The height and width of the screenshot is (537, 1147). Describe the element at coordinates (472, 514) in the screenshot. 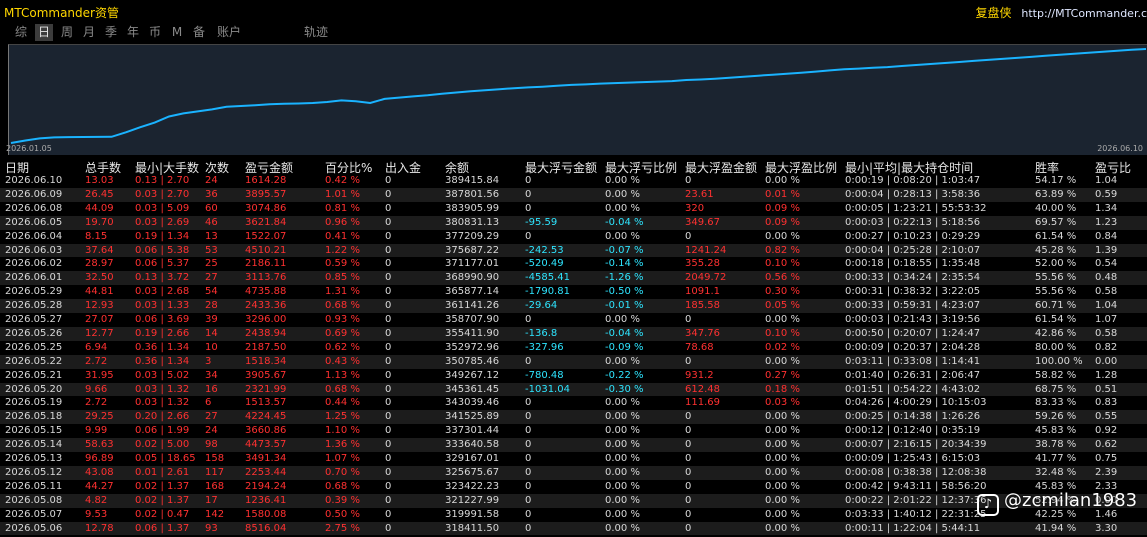

I see `cell-balance: 319991.58` at that location.